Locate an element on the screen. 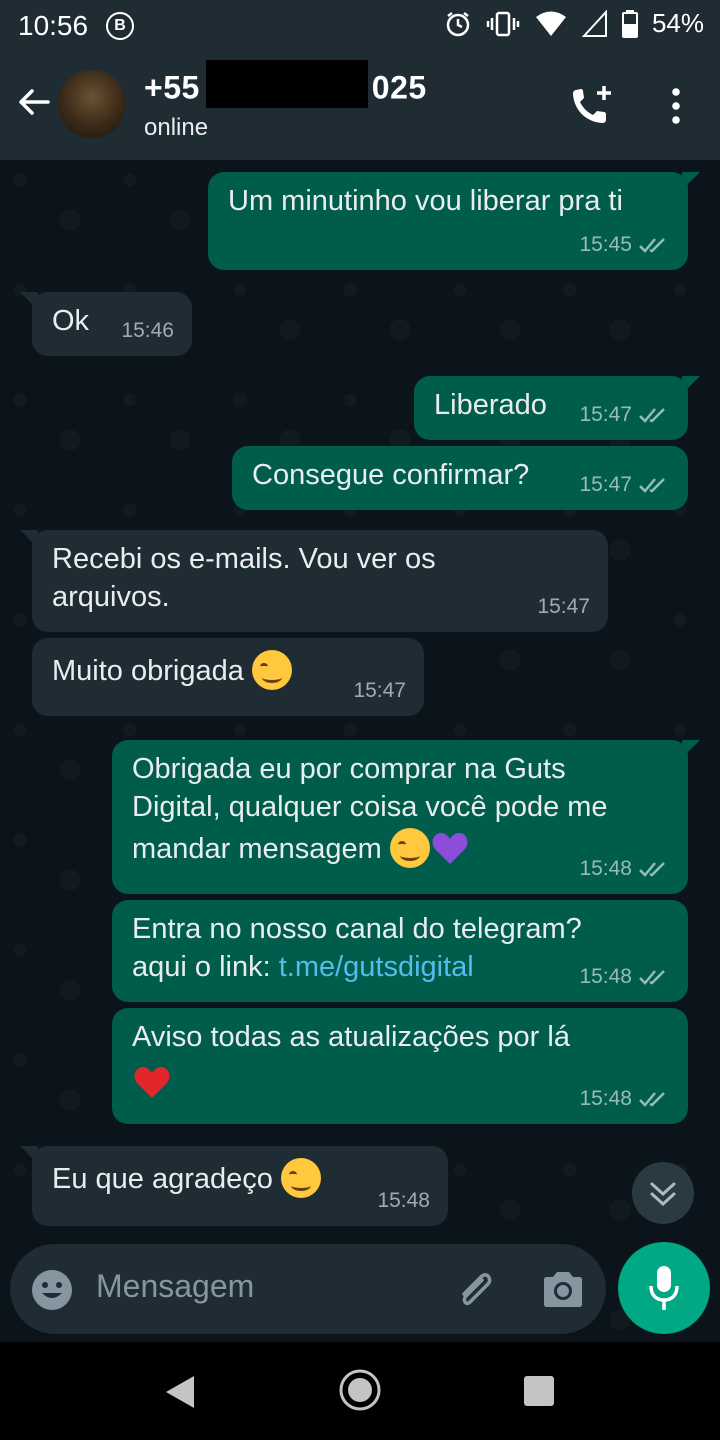 The image size is (720, 1440). message-text-line: aqui o link: is located at coordinates (205, 967).